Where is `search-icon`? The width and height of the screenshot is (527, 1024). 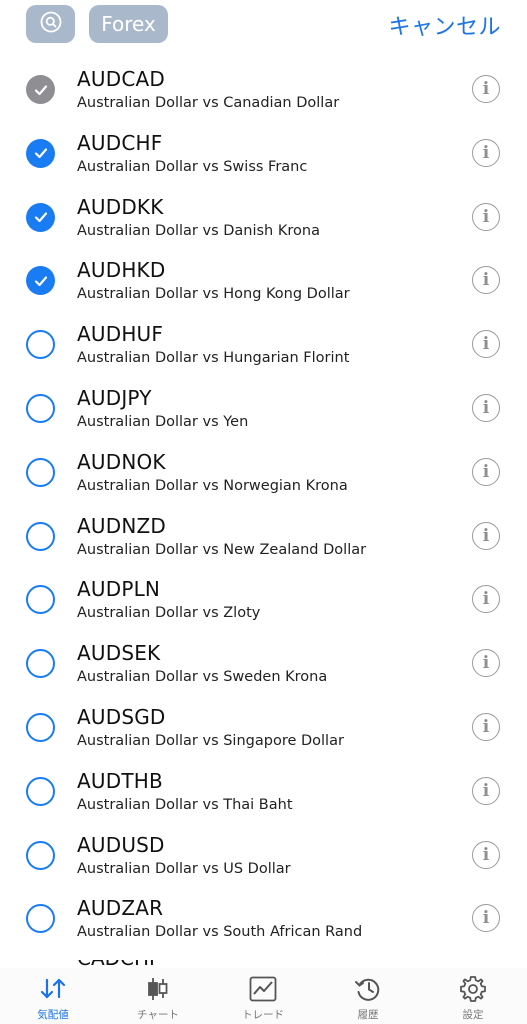 search-icon is located at coordinates (51, 24).